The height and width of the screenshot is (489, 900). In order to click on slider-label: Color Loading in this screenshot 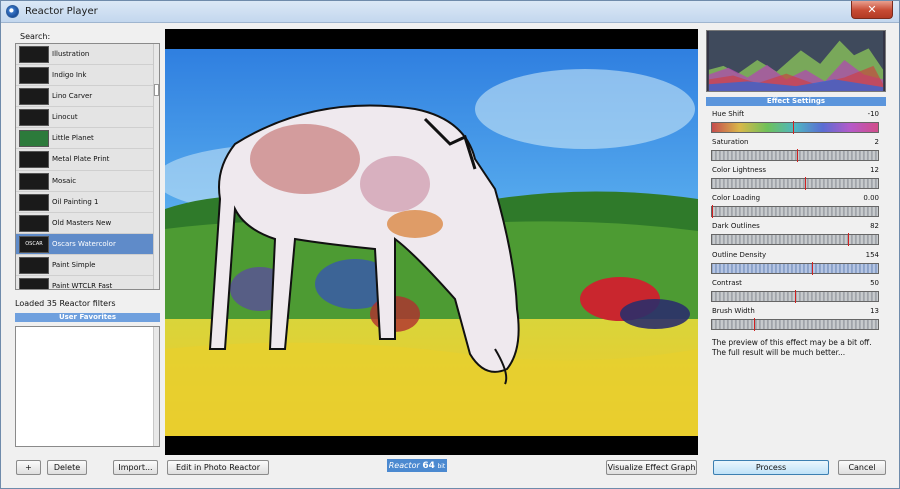, I will do `click(736, 198)`.